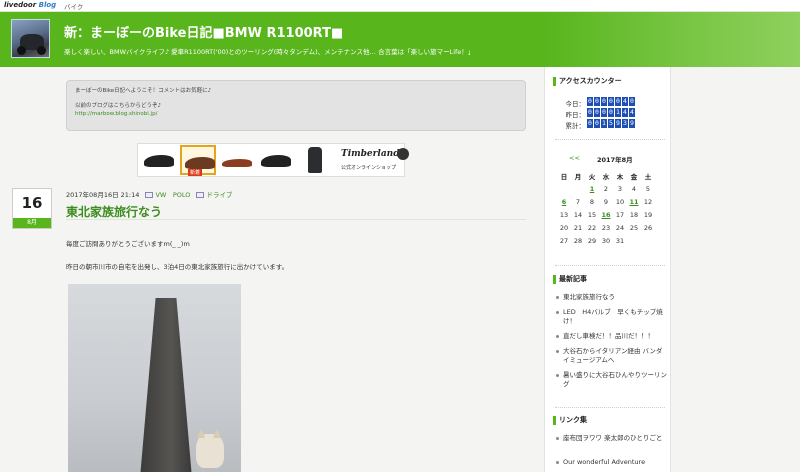  Describe the element at coordinates (611, 297) in the screenshot. I see `recent-article-link: 東北家族旅行なう` at that location.